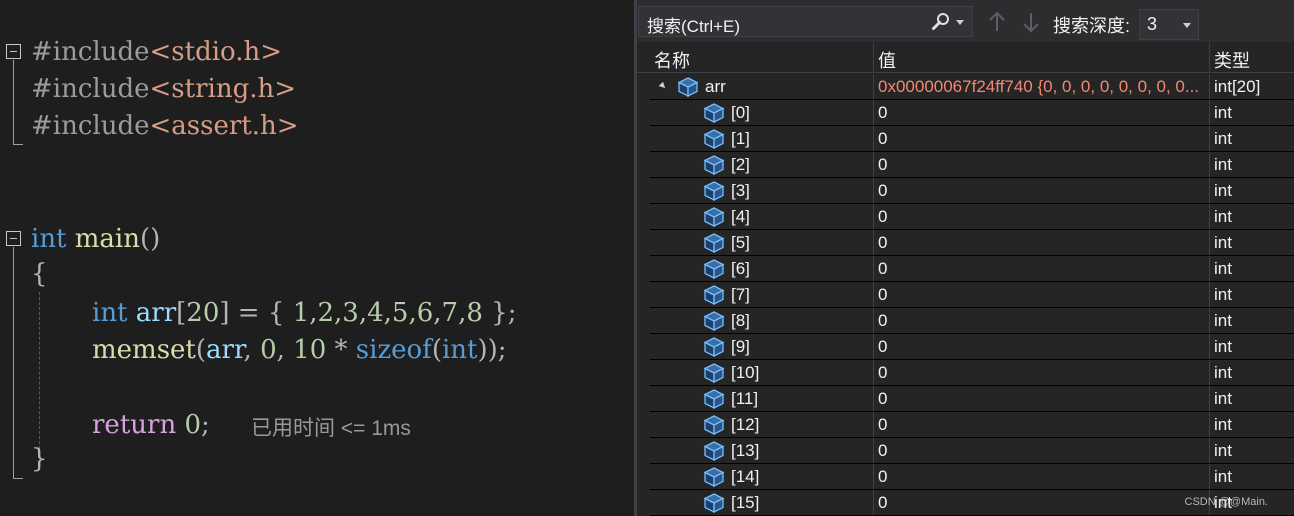 Image resolution: width=1294 pixels, height=516 pixels. Describe the element at coordinates (740, 138) in the screenshot. I see `watch-name: [1]` at that location.